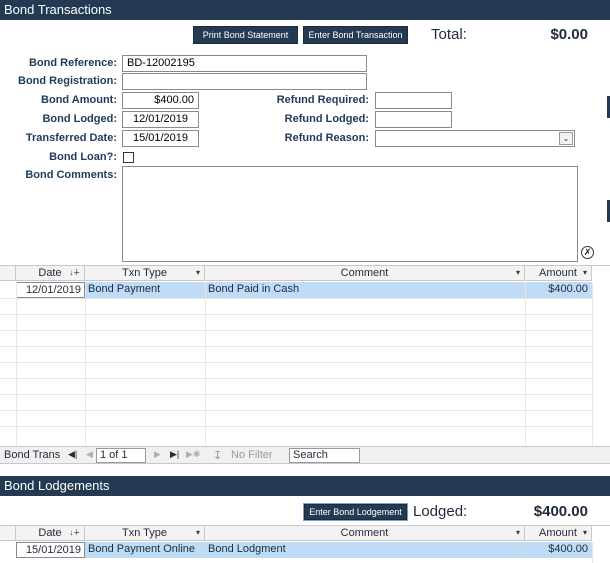 Image resolution: width=610 pixels, height=563 pixels. What do you see at coordinates (128, 157) in the screenshot?
I see `bond-loan-checkbox` at bounding box center [128, 157].